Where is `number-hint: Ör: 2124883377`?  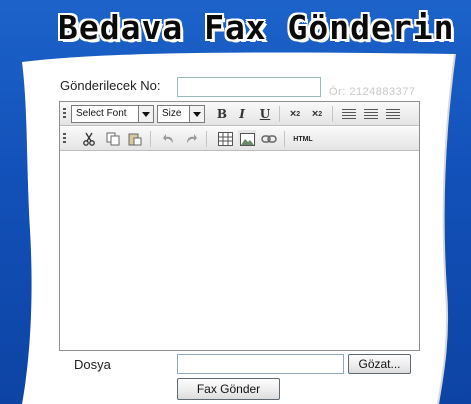
number-hint: Ör: 2124883377 is located at coordinates (372, 92).